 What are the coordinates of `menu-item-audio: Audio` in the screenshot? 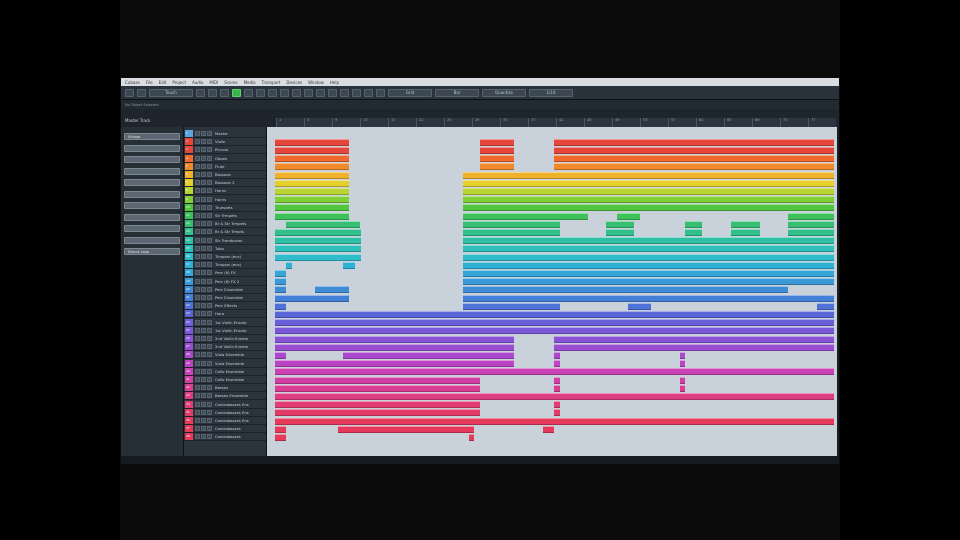 It's located at (197, 82).